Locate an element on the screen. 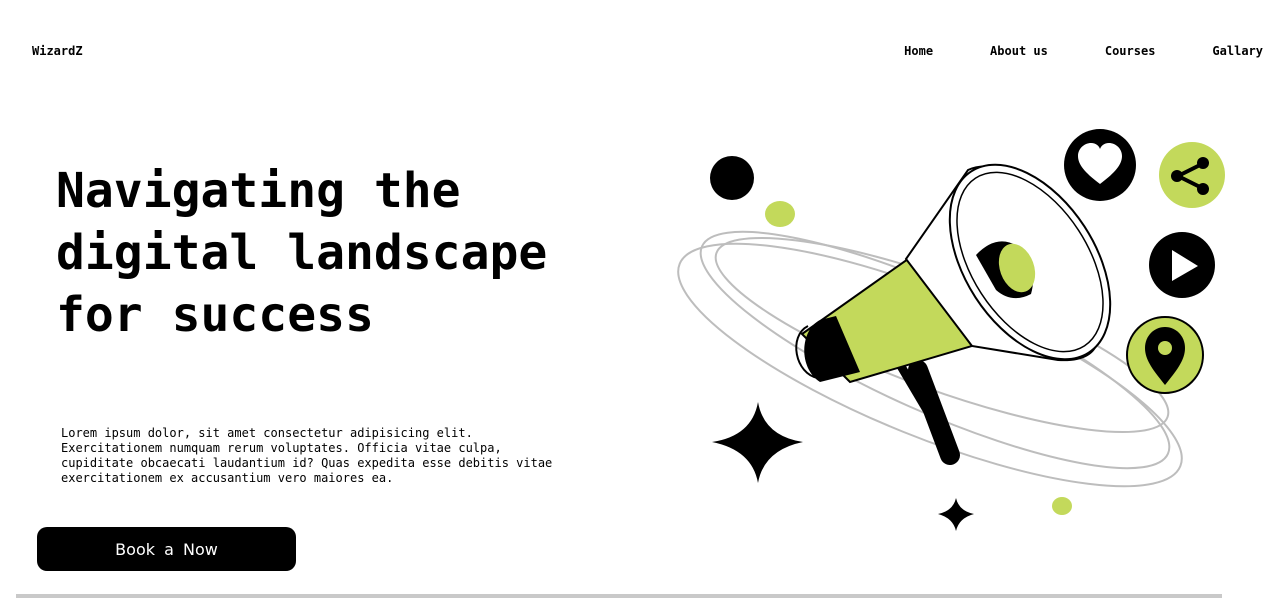 The height and width of the screenshot is (598, 1280). nav-link-gallary: Gallary is located at coordinates (1237, 51).